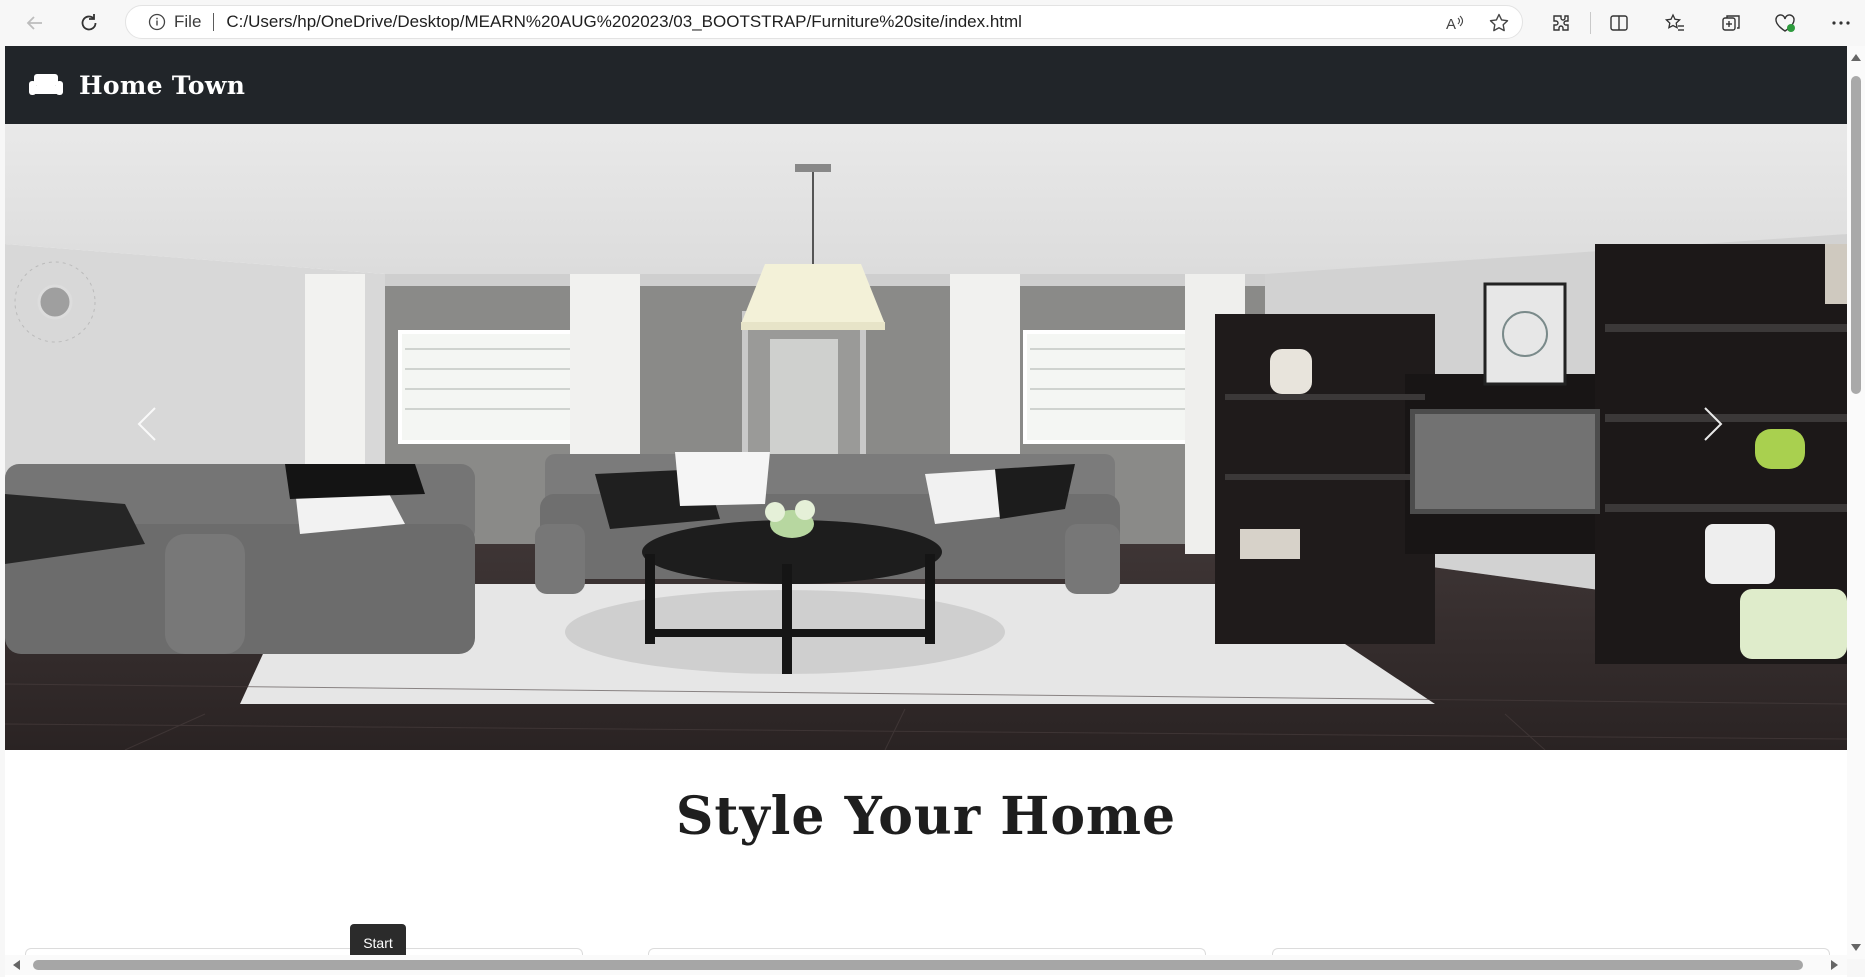  Describe the element at coordinates (1856, 947) in the screenshot. I see `scroll-down-icon` at that location.